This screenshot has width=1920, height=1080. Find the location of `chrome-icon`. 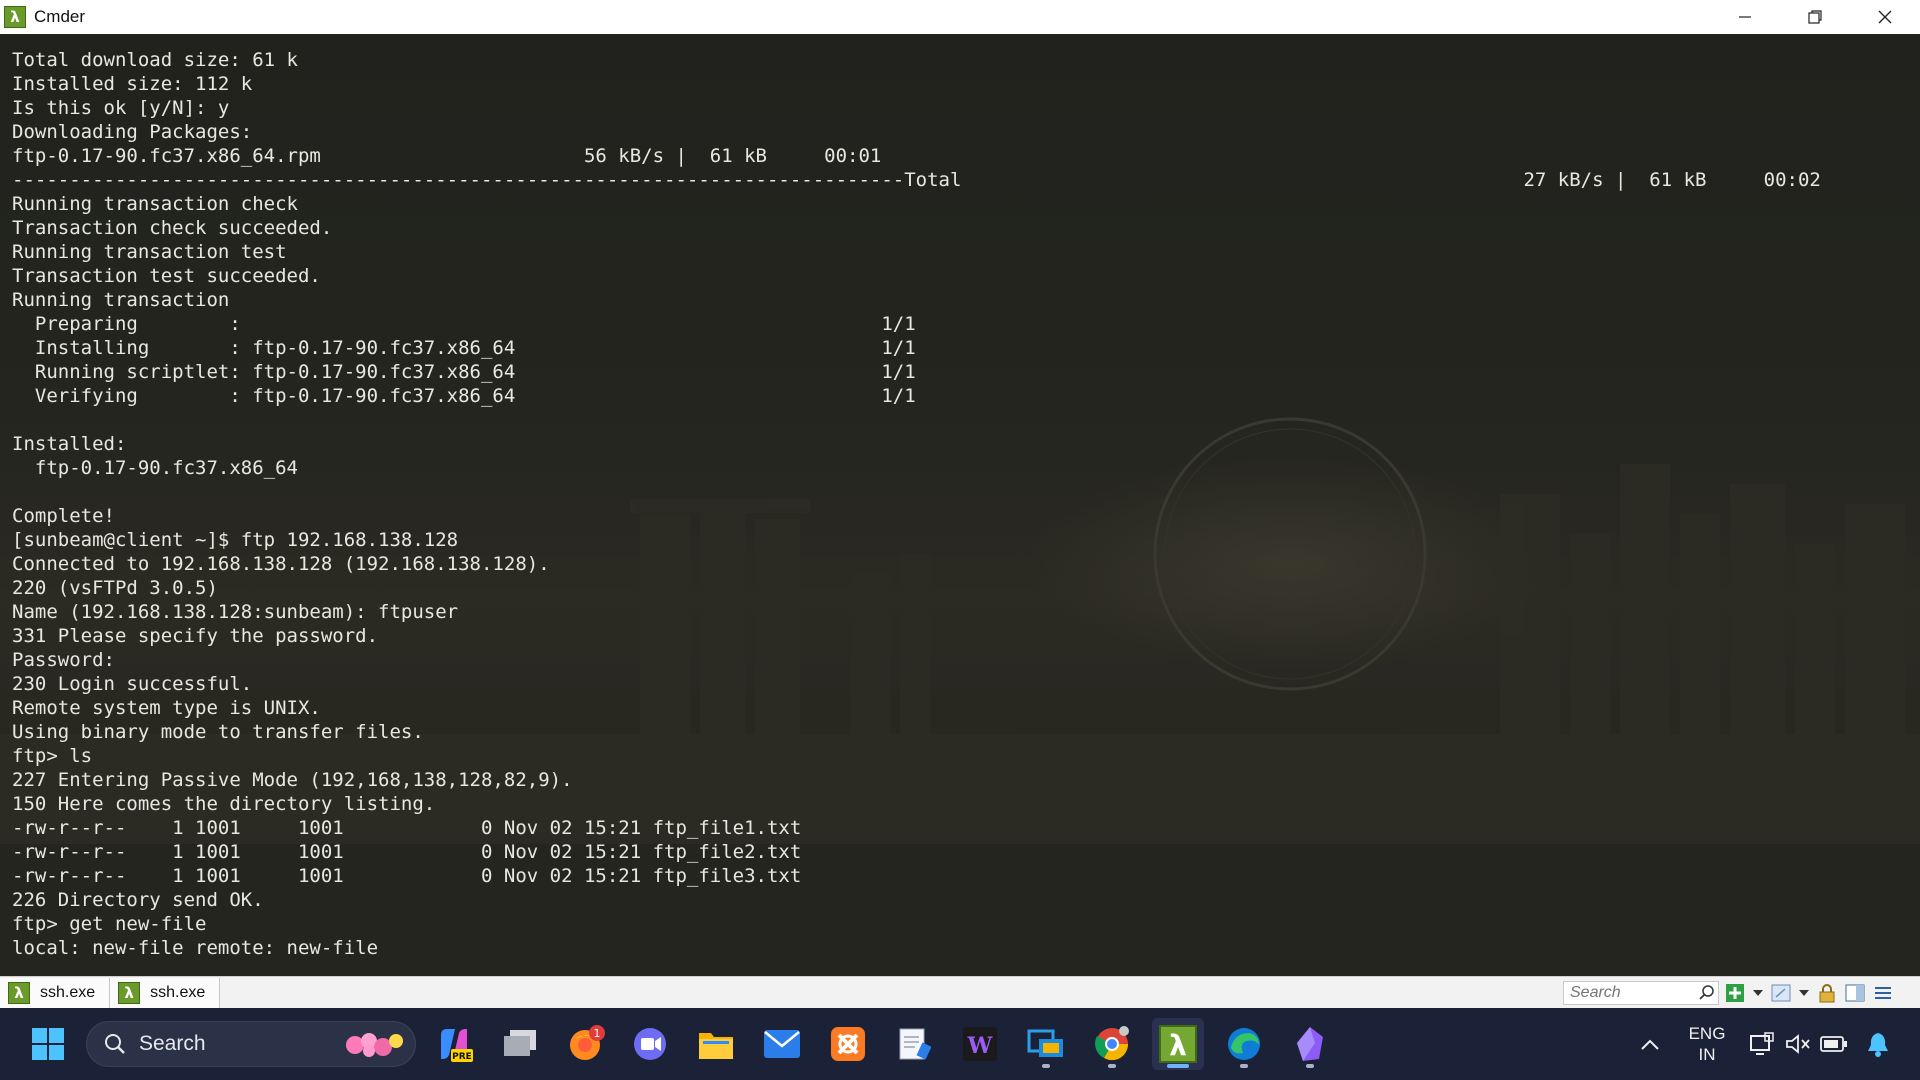

chrome-icon is located at coordinates (1112, 1043).